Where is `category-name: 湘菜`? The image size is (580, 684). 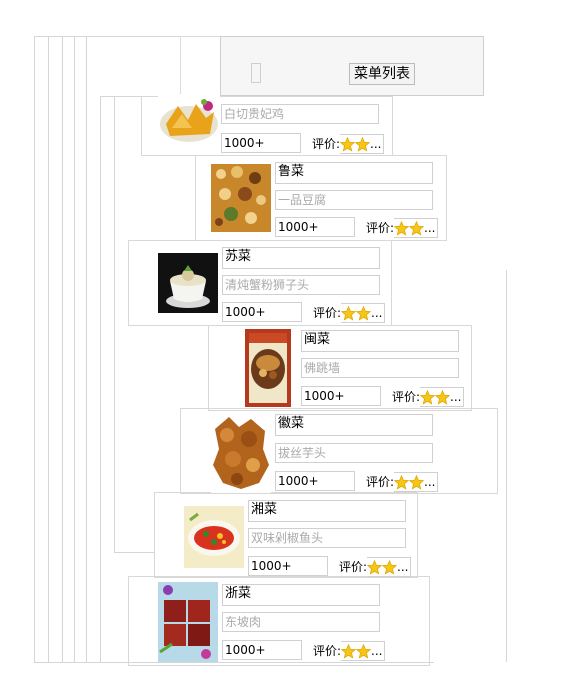 category-name: 湘菜 is located at coordinates (327, 511).